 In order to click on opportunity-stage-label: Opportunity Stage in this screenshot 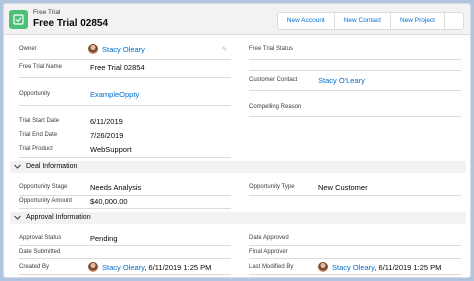, I will do `click(43, 187)`.